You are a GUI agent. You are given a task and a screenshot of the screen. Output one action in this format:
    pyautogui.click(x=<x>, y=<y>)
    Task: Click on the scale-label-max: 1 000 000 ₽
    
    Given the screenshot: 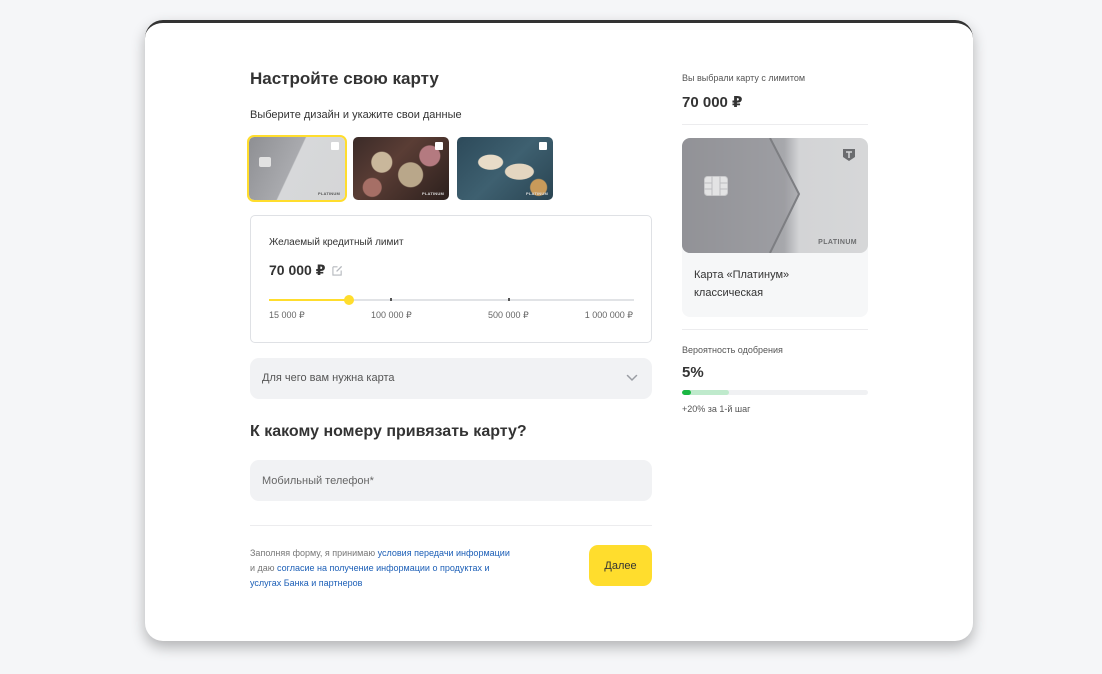 What is the action you would take?
    pyautogui.click(x=608, y=315)
    